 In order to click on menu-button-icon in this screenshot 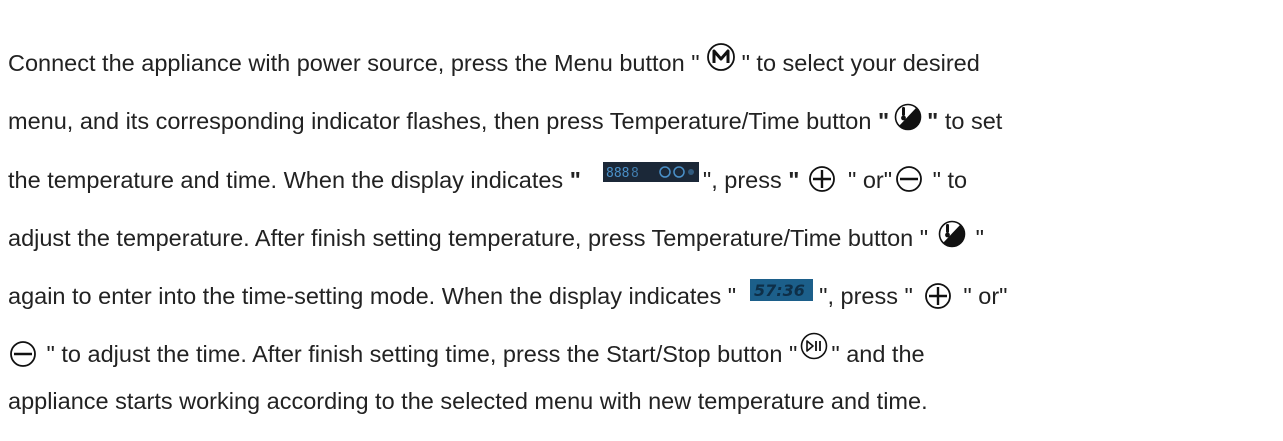, I will do `click(721, 57)`.